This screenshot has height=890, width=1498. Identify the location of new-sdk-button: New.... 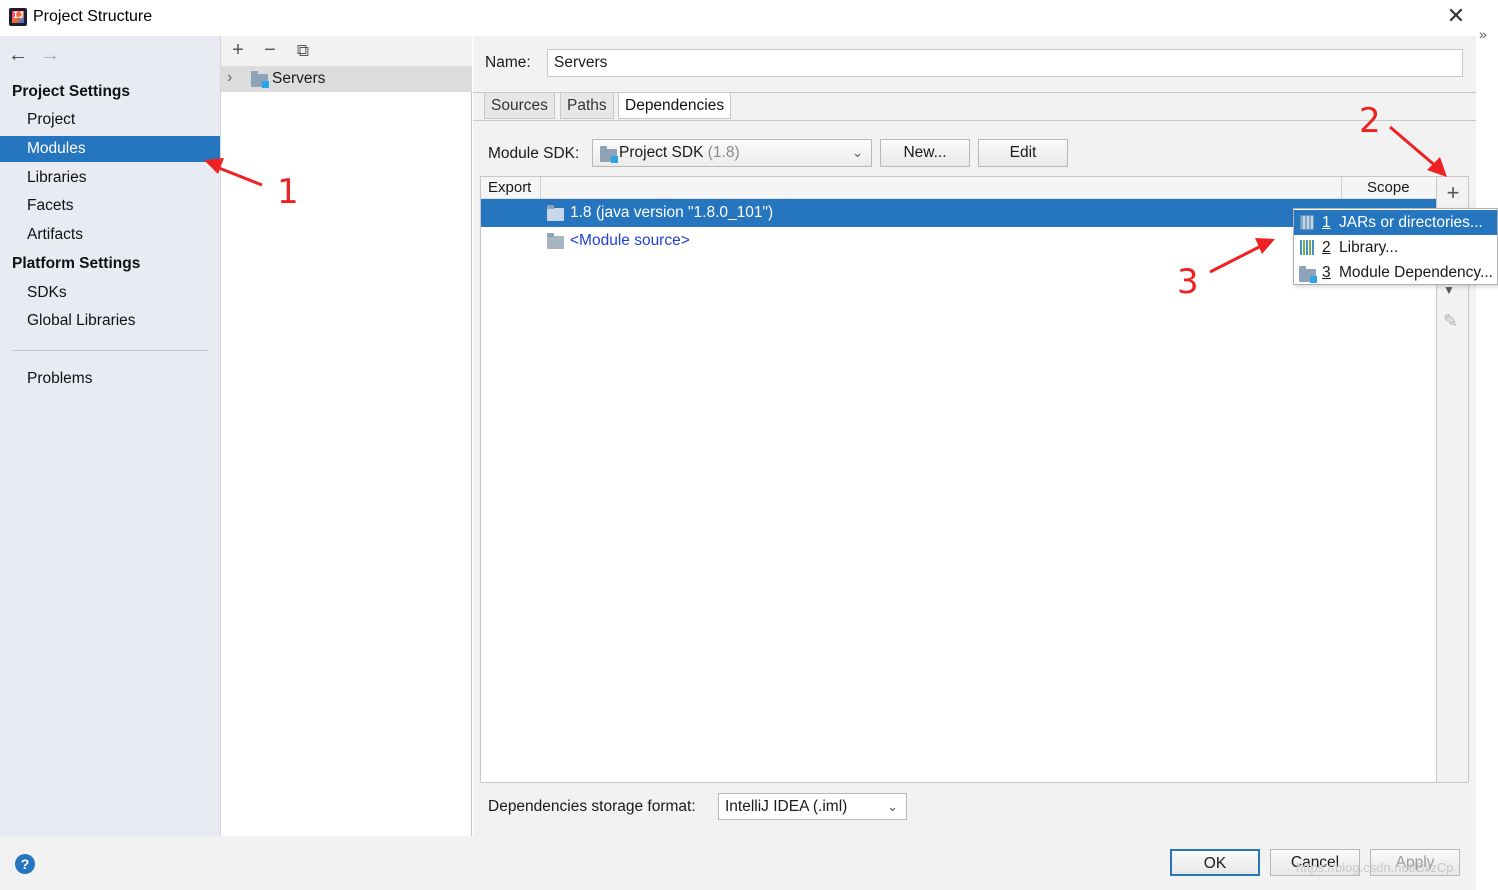
(925, 153).